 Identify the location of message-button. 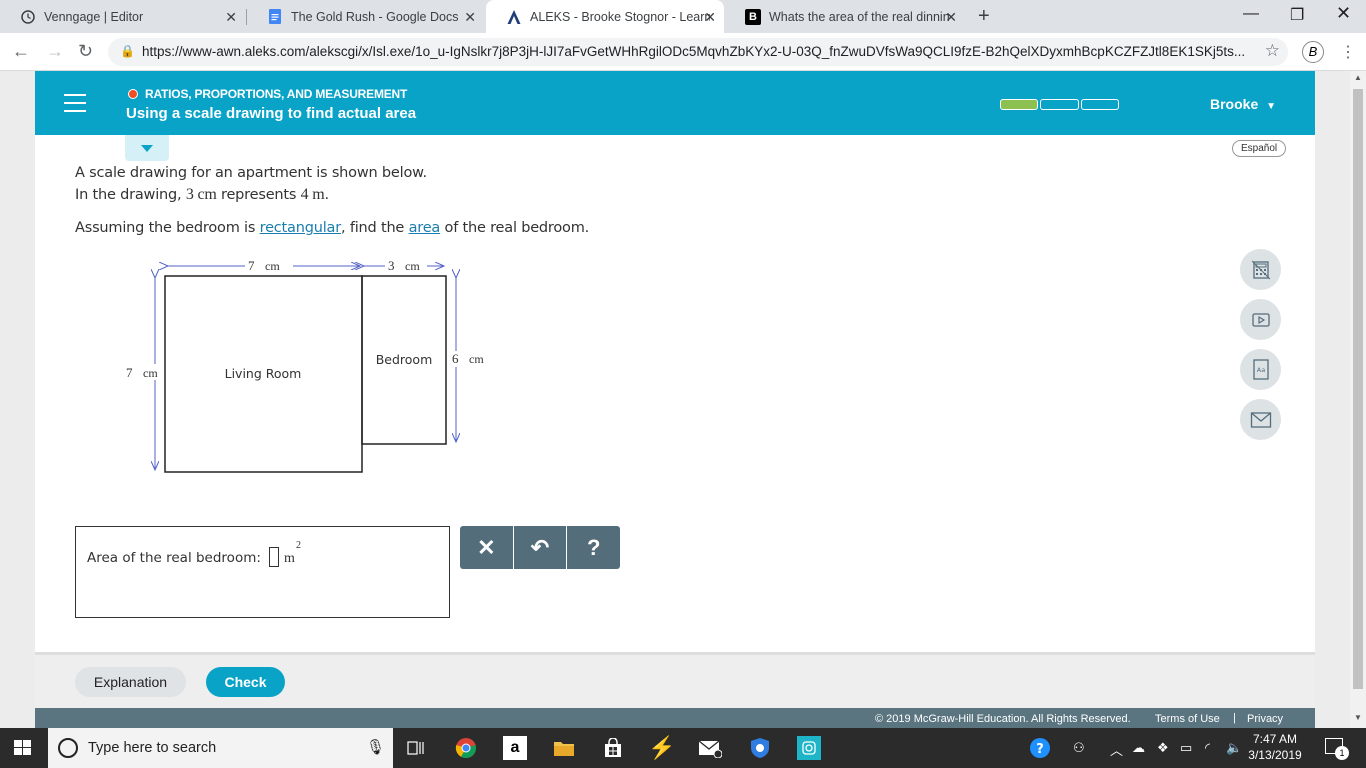
(1260, 419).